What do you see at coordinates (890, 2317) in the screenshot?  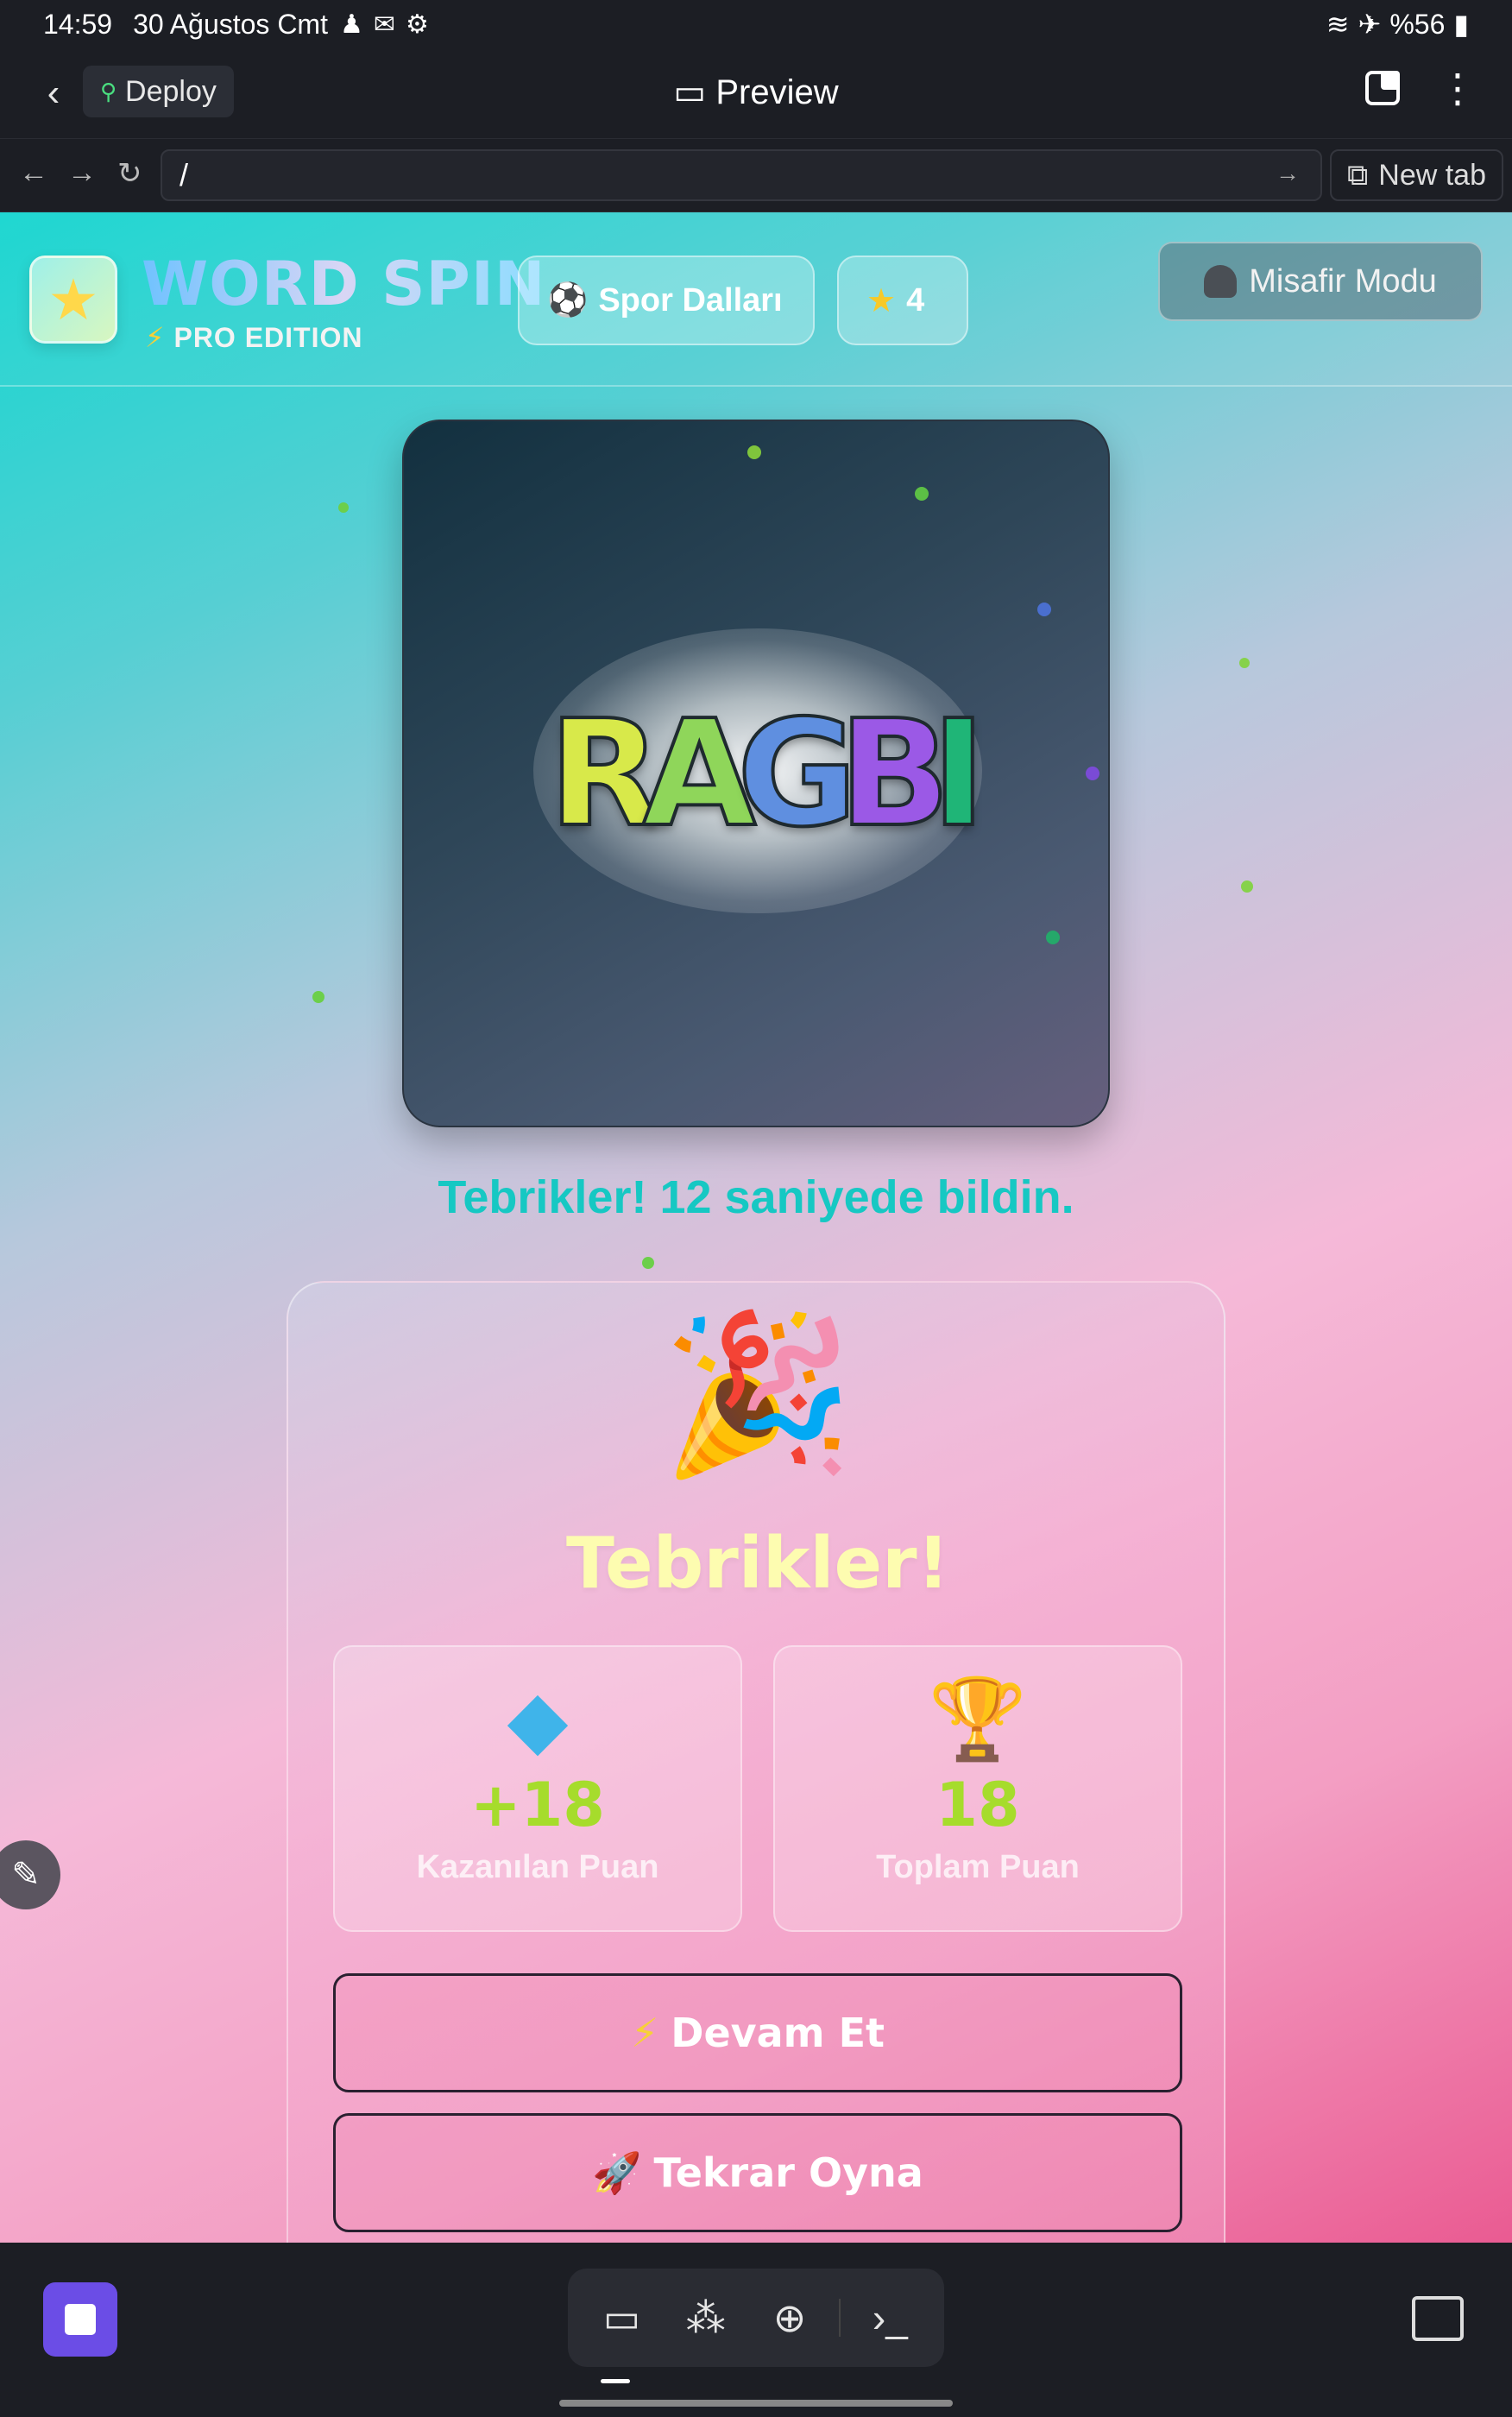 I see `terminal-icon: ›_` at bounding box center [890, 2317].